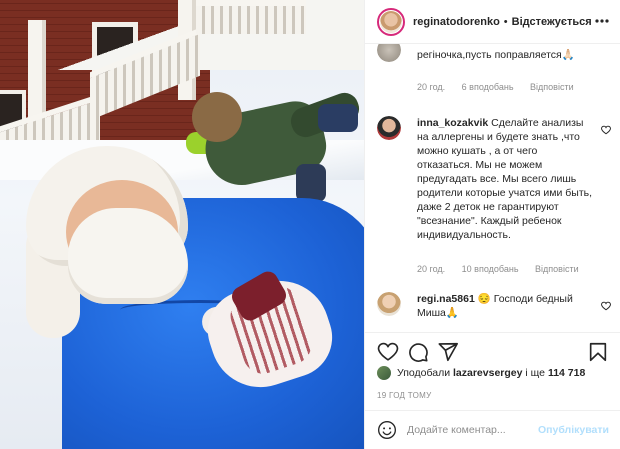  What do you see at coordinates (384, 373) in the screenshot?
I see `liker-avatar` at bounding box center [384, 373].